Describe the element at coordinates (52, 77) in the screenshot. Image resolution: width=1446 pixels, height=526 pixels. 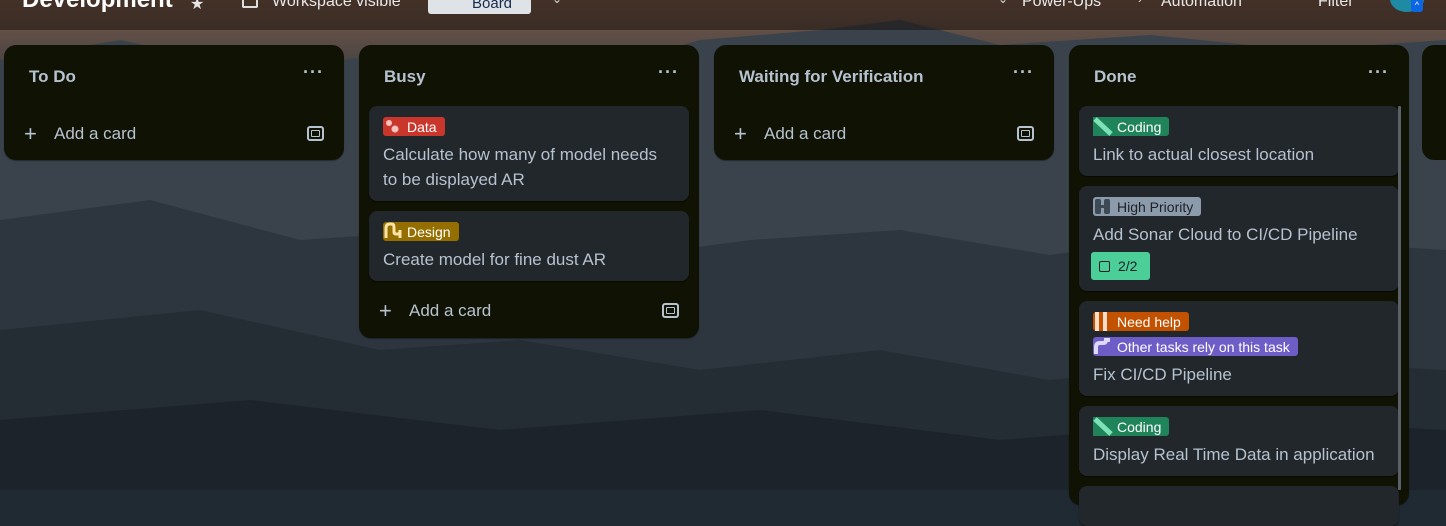
I see `list-title: To Do` at that location.